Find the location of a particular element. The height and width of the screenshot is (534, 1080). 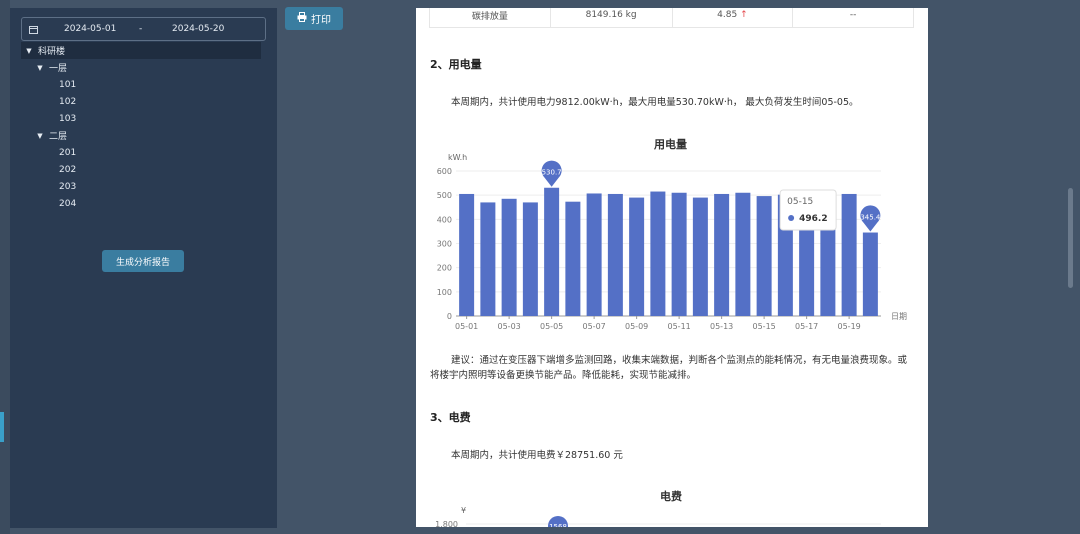

x-tick-label: 05-19 is located at coordinates (849, 326).